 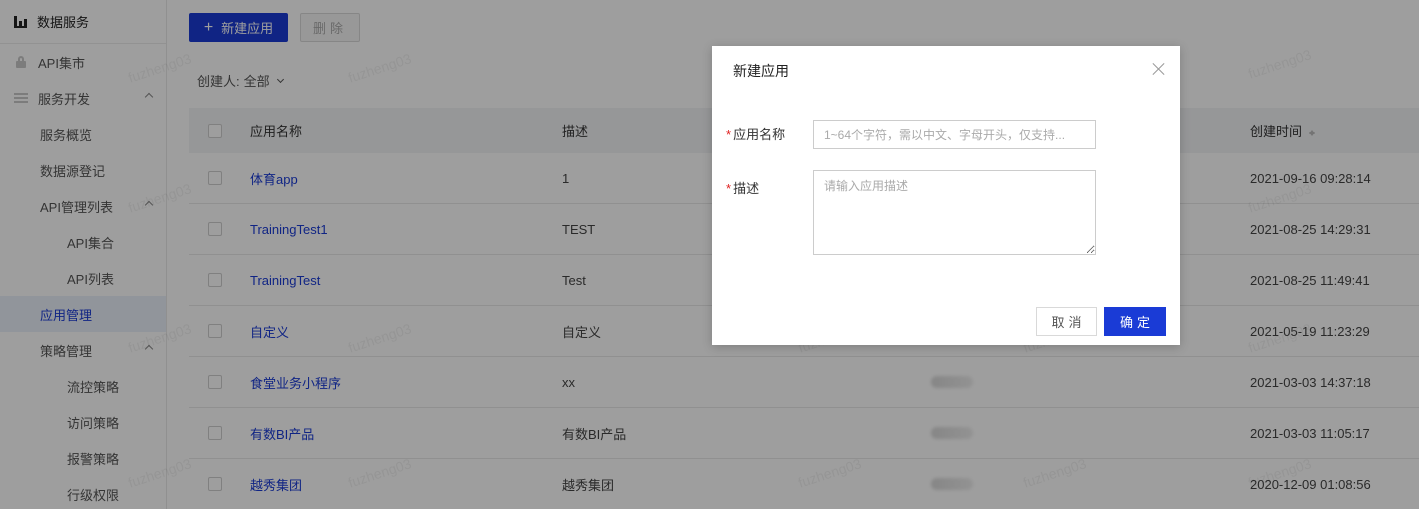 I want to click on modal-title: 新建应用, so click(x=761, y=71).